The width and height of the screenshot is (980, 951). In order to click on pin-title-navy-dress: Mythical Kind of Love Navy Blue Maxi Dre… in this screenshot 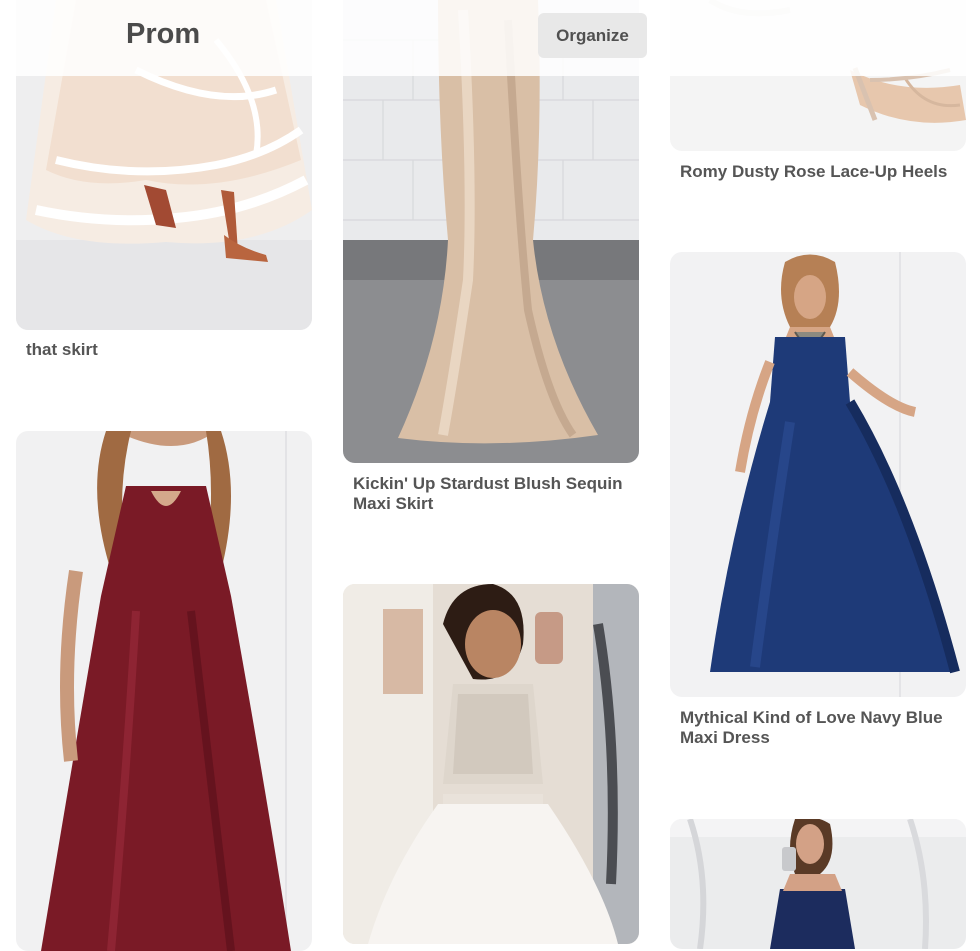, I will do `click(823, 728)`.